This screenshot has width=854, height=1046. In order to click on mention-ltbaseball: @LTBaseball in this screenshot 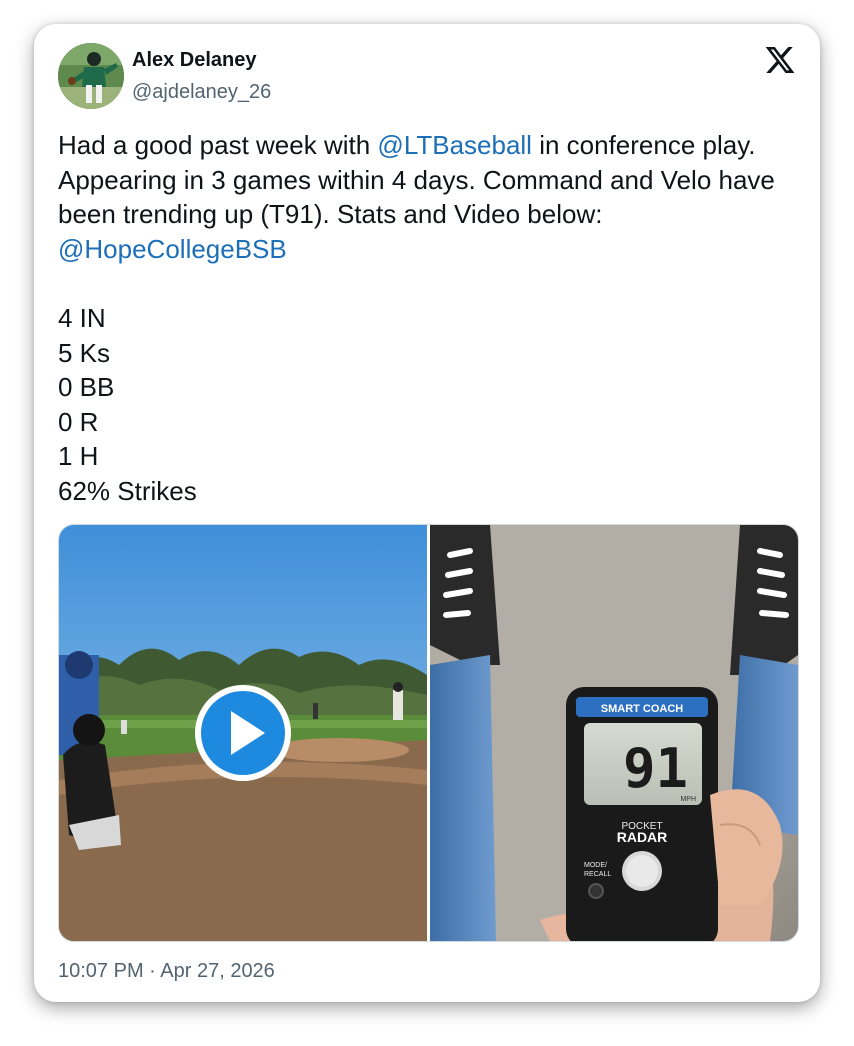, I will do `click(454, 145)`.